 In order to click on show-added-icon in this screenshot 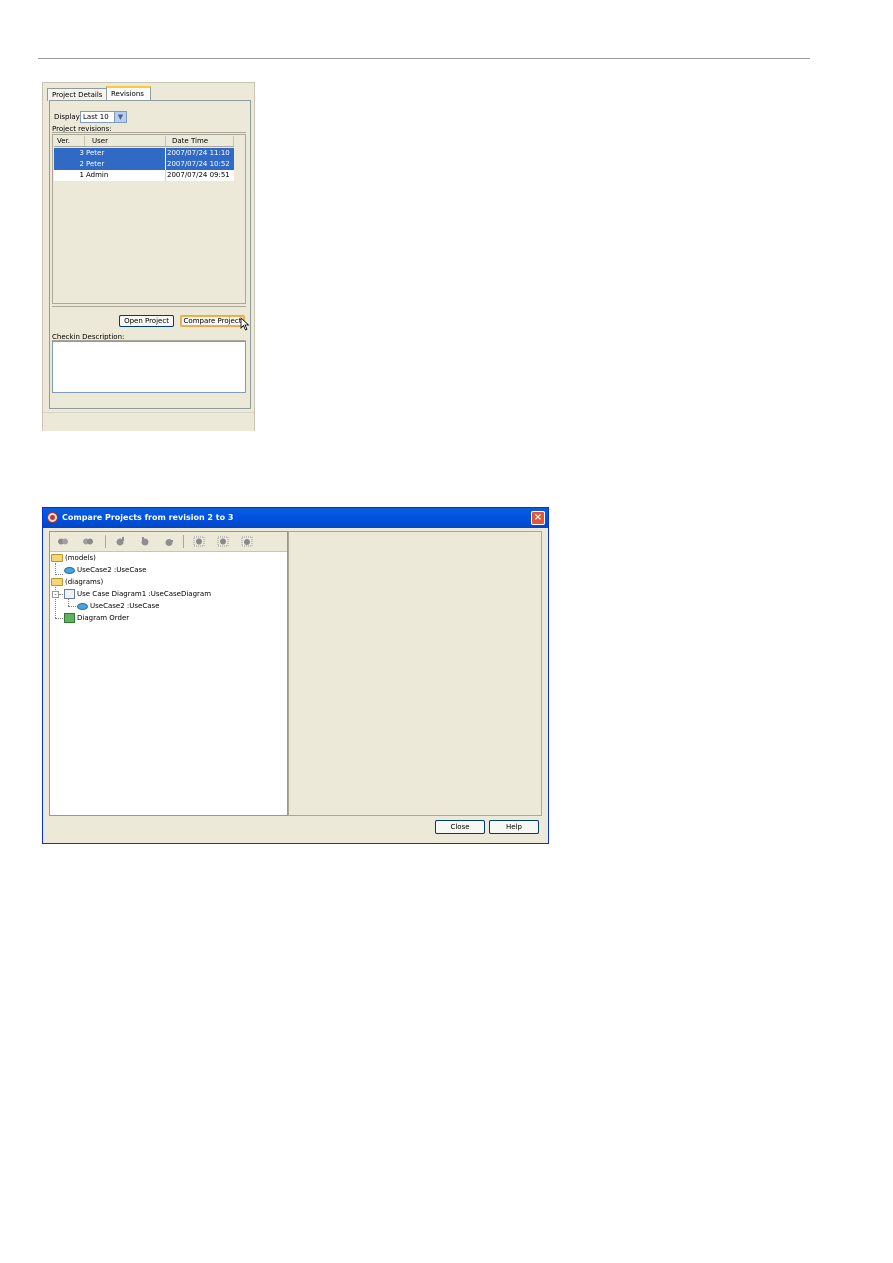, I will do `click(199, 541)`.